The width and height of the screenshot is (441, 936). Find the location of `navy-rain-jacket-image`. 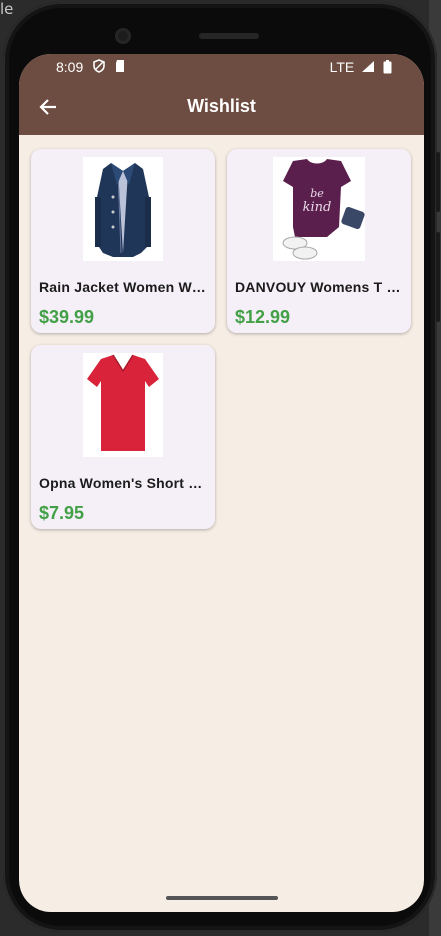

navy-rain-jacket-image is located at coordinates (123, 210).